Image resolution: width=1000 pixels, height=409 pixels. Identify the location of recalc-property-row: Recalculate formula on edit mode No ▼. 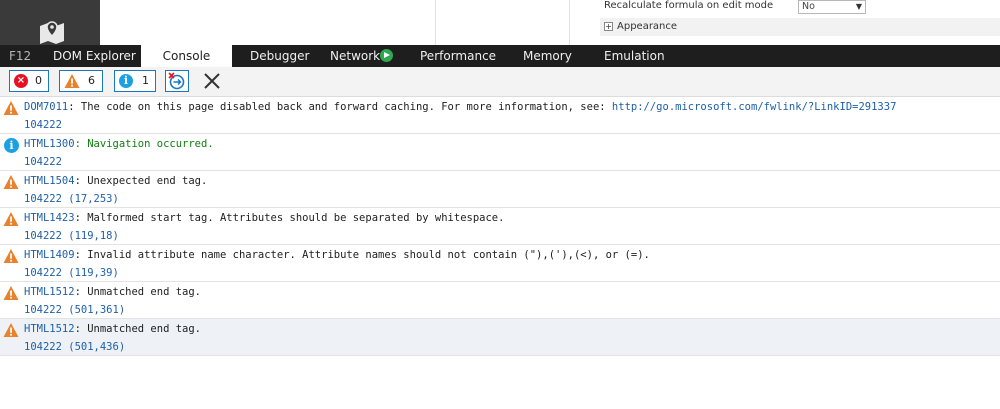
(800, 7).